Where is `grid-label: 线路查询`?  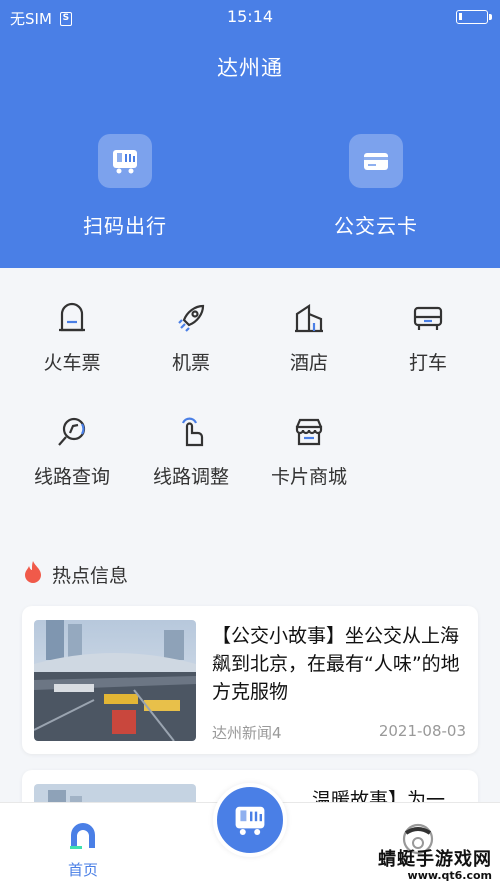 grid-label: 线路查询 is located at coordinates (71, 477).